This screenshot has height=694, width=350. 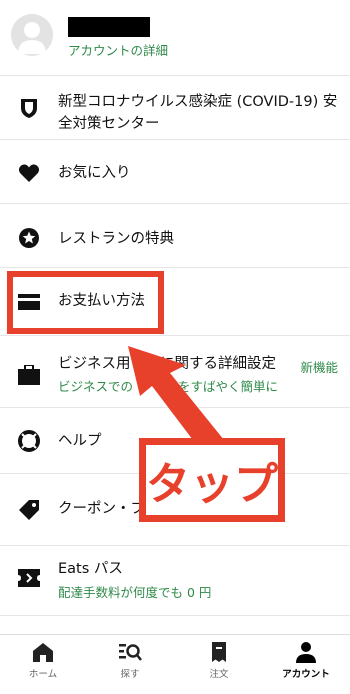 What do you see at coordinates (219, 674) in the screenshot?
I see `tab-orders-label: 注文` at bounding box center [219, 674].